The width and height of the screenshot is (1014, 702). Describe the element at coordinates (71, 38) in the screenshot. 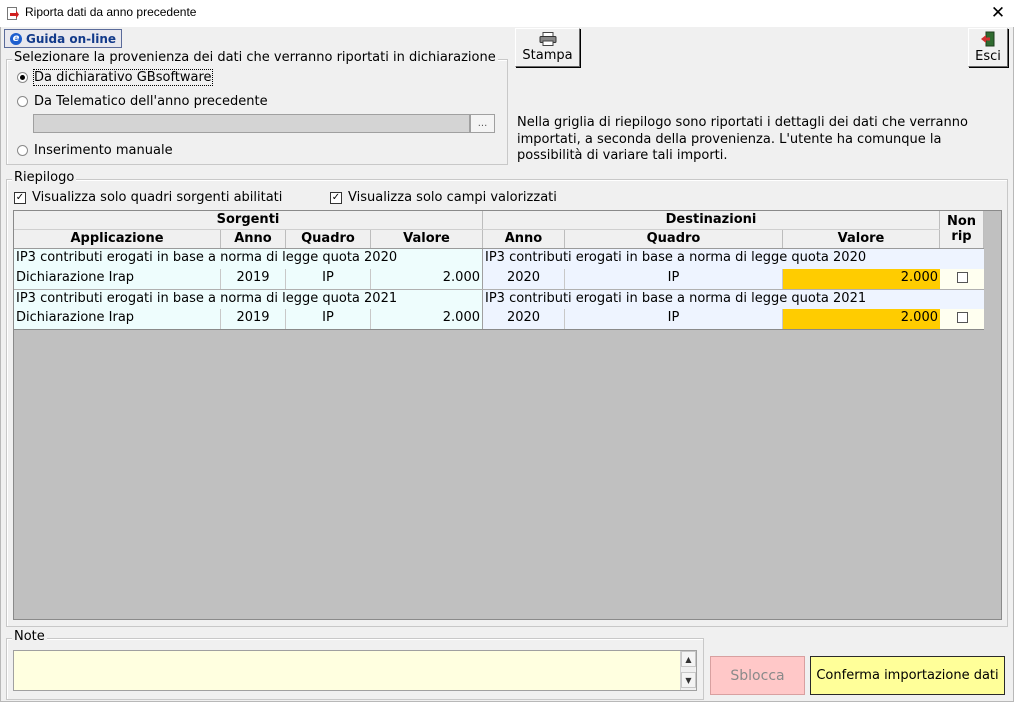

I see `guida-online-label: Guida on-line` at that location.